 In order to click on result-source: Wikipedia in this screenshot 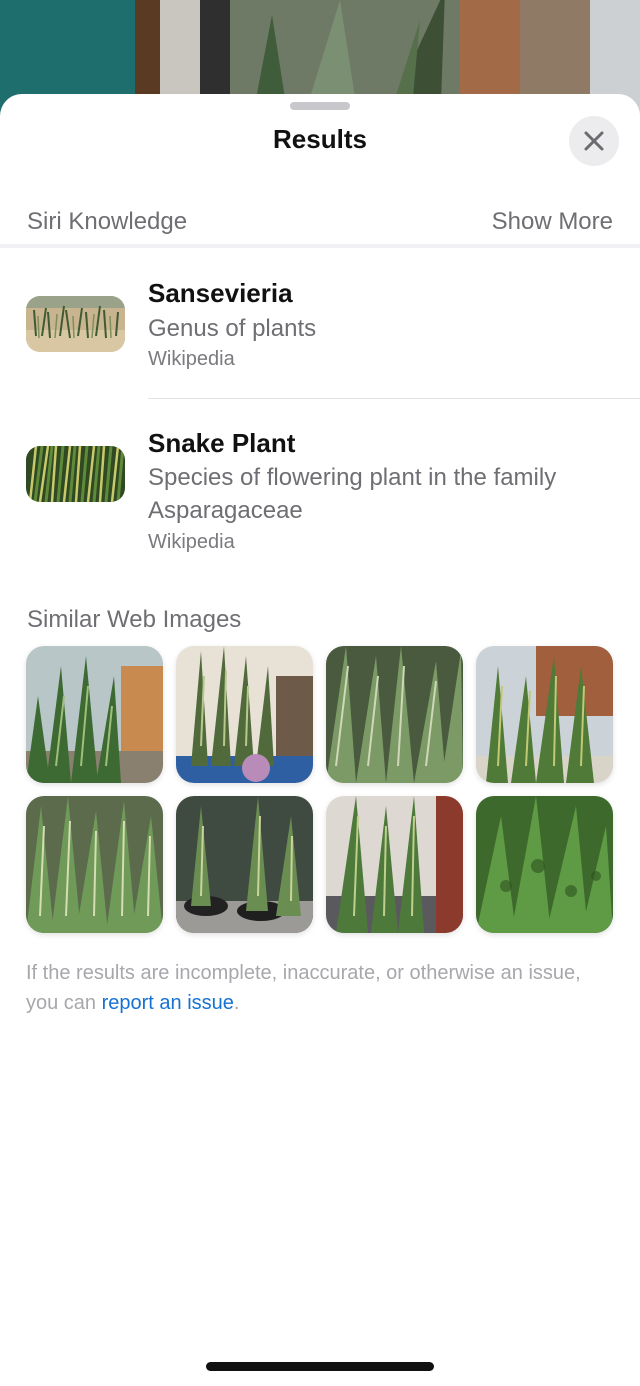, I will do `click(191, 542)`.